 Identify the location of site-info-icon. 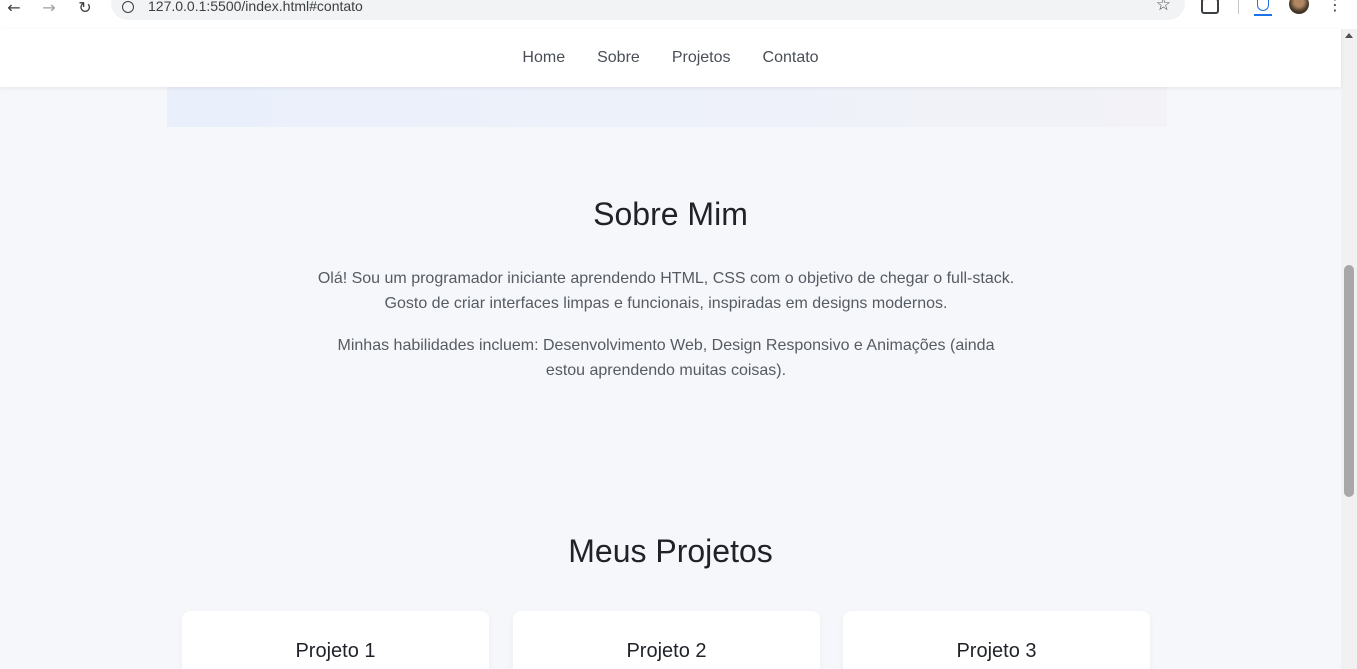
(128, 7).